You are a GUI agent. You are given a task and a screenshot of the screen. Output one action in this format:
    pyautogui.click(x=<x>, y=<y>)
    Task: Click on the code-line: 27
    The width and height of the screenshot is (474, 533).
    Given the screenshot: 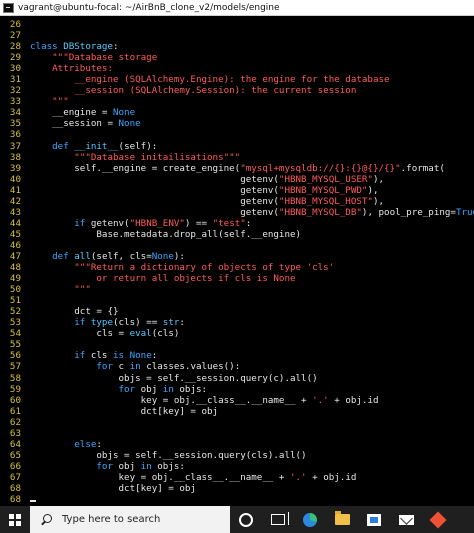 What is the action you would take?
    pyautogui.click(x=240, y=35)
    